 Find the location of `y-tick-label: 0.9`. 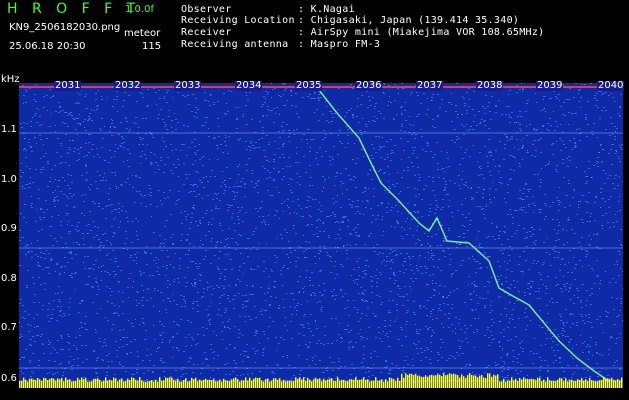

y-tick-label: 0.9 is located at coordinates (9, 228).